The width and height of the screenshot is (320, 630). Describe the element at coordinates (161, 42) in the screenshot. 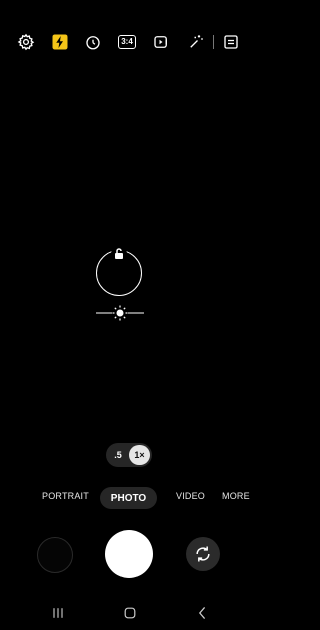

I see `motion-photo-icon` at that location.